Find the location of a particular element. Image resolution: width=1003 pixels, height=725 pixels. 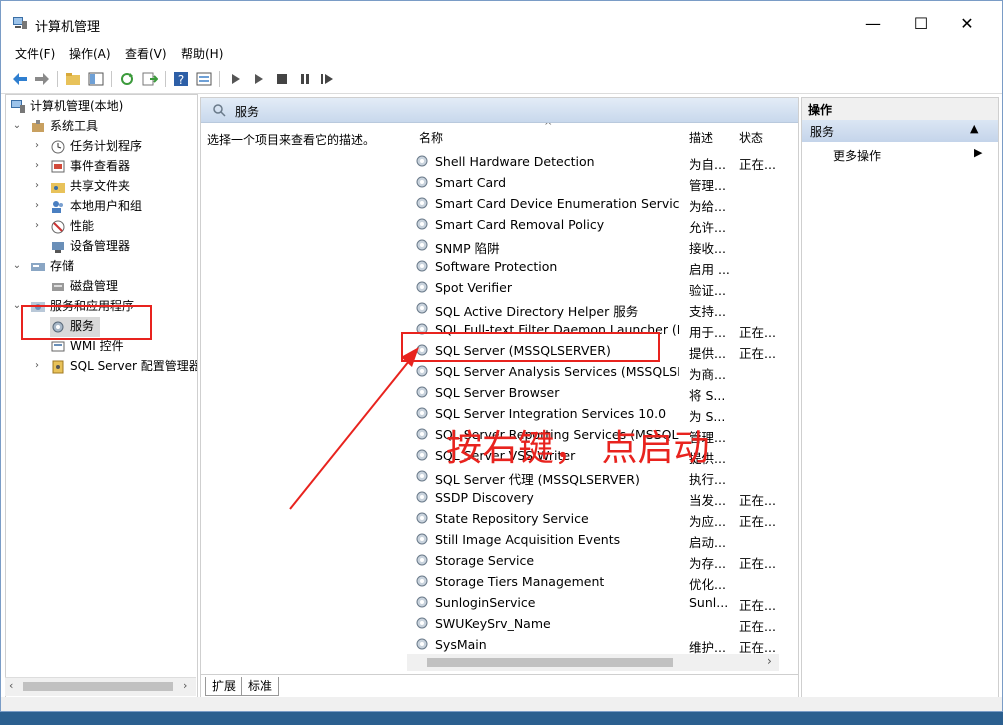

annotation-arrow is located at coordinates (354, 428).